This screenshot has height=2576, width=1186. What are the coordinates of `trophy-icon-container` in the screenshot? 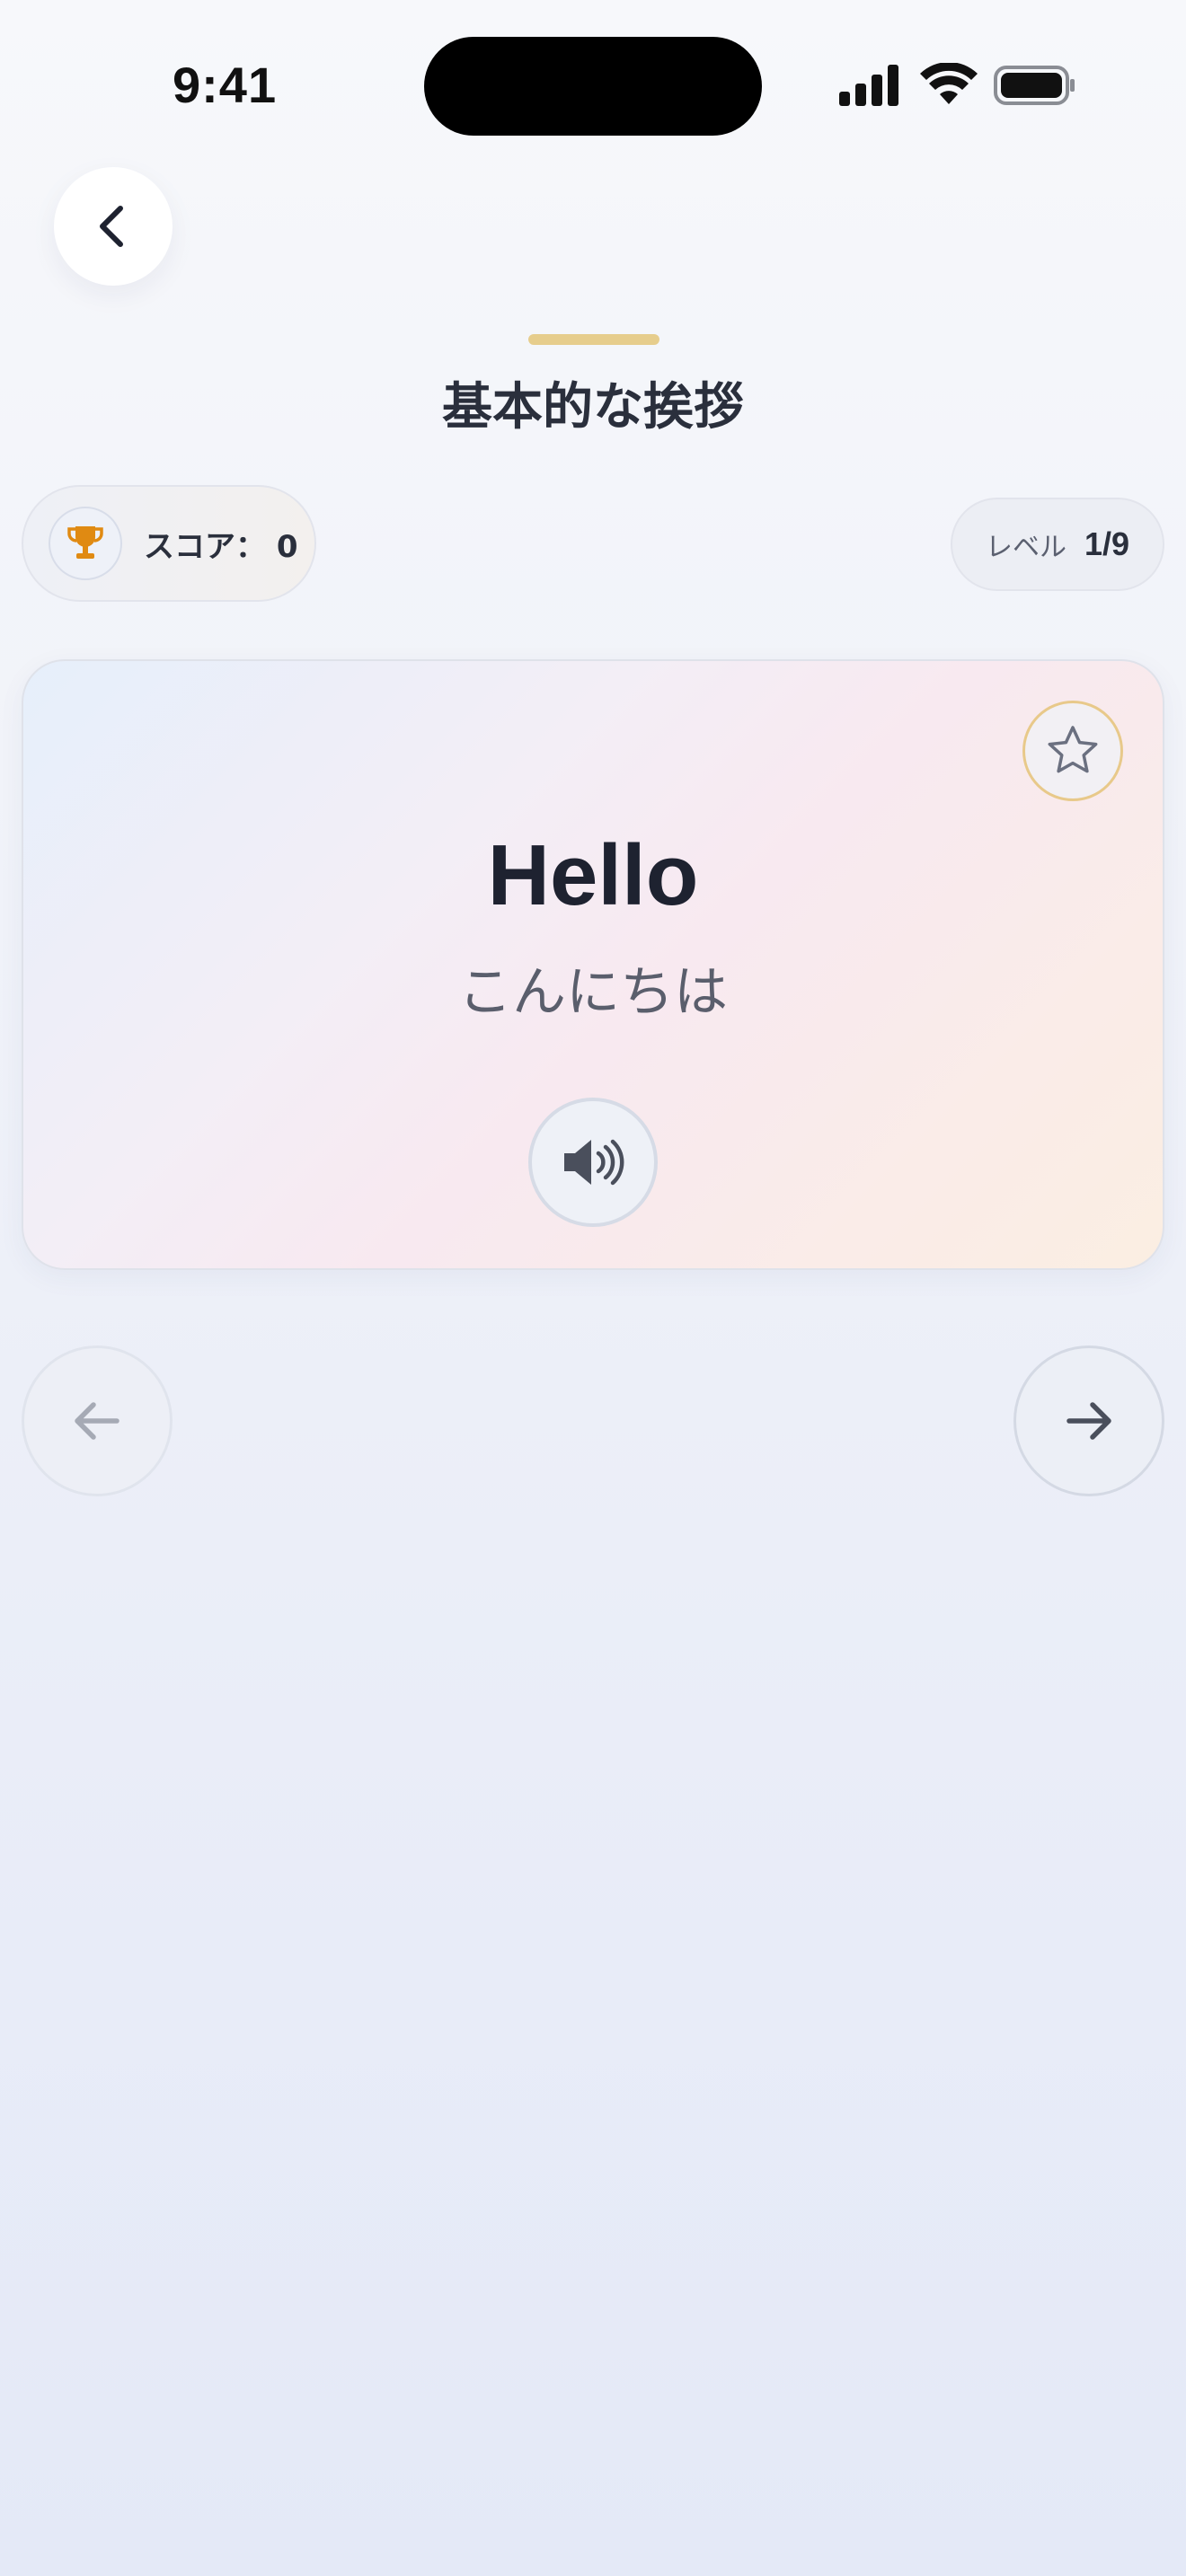 It's located at (85, 543).